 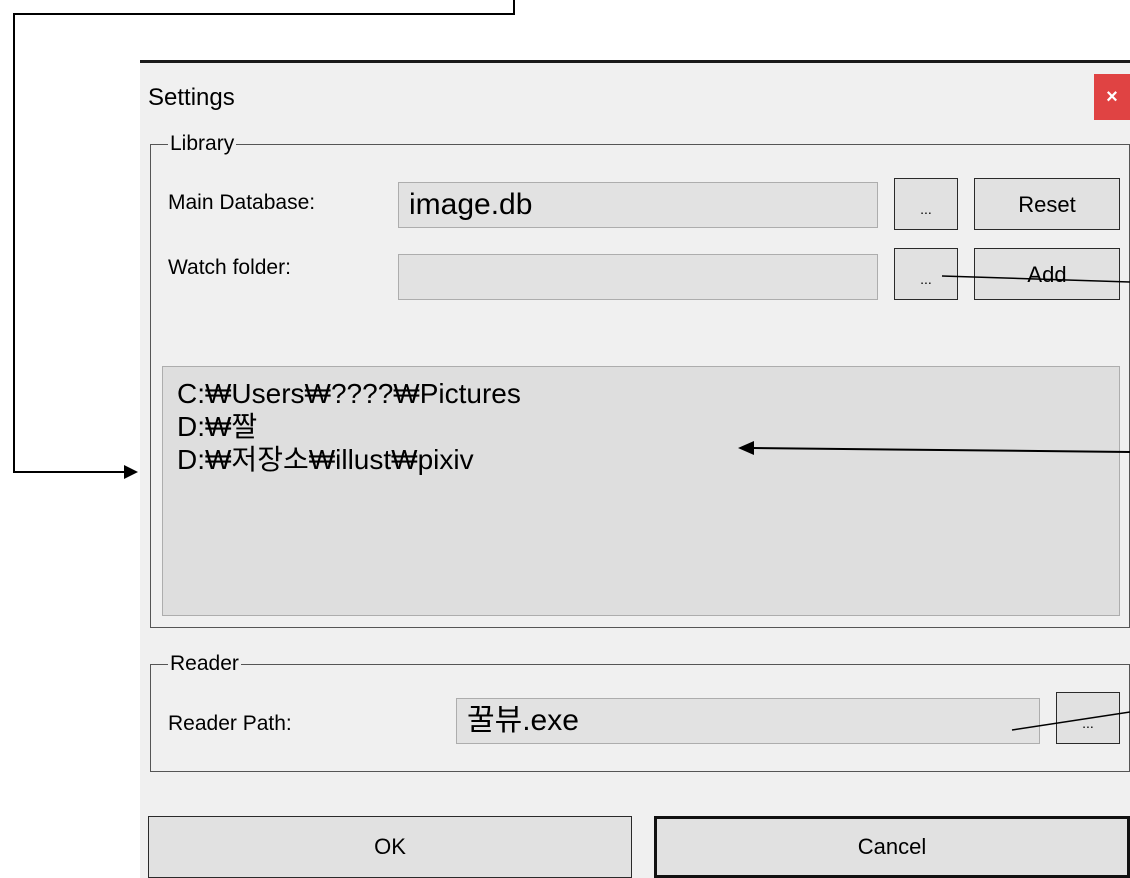 I want to click on callout-arrowhead-left, so click(x=131, y=472).